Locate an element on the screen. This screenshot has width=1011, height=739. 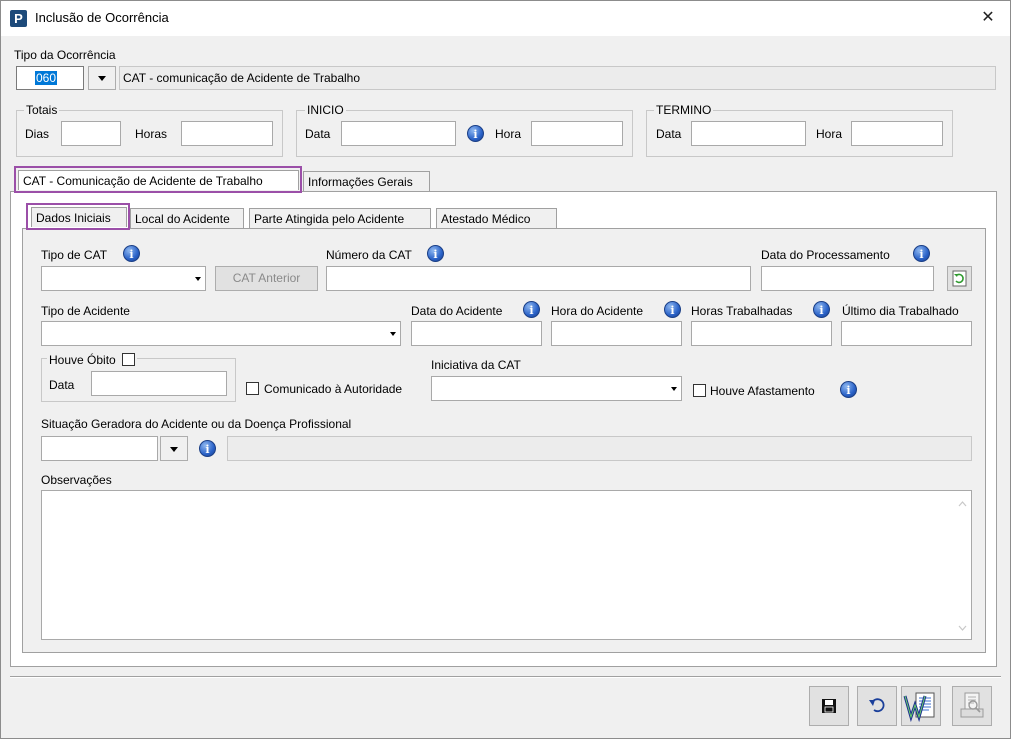
houve-afastamento-info-icon: i is located at coordinates (848, 389).